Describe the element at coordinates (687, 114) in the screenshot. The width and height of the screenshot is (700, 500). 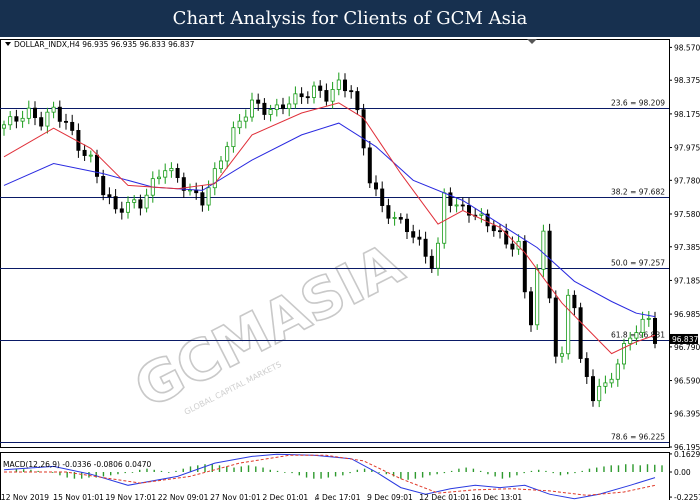
I see `price-tick-label: 98.175` at that location.